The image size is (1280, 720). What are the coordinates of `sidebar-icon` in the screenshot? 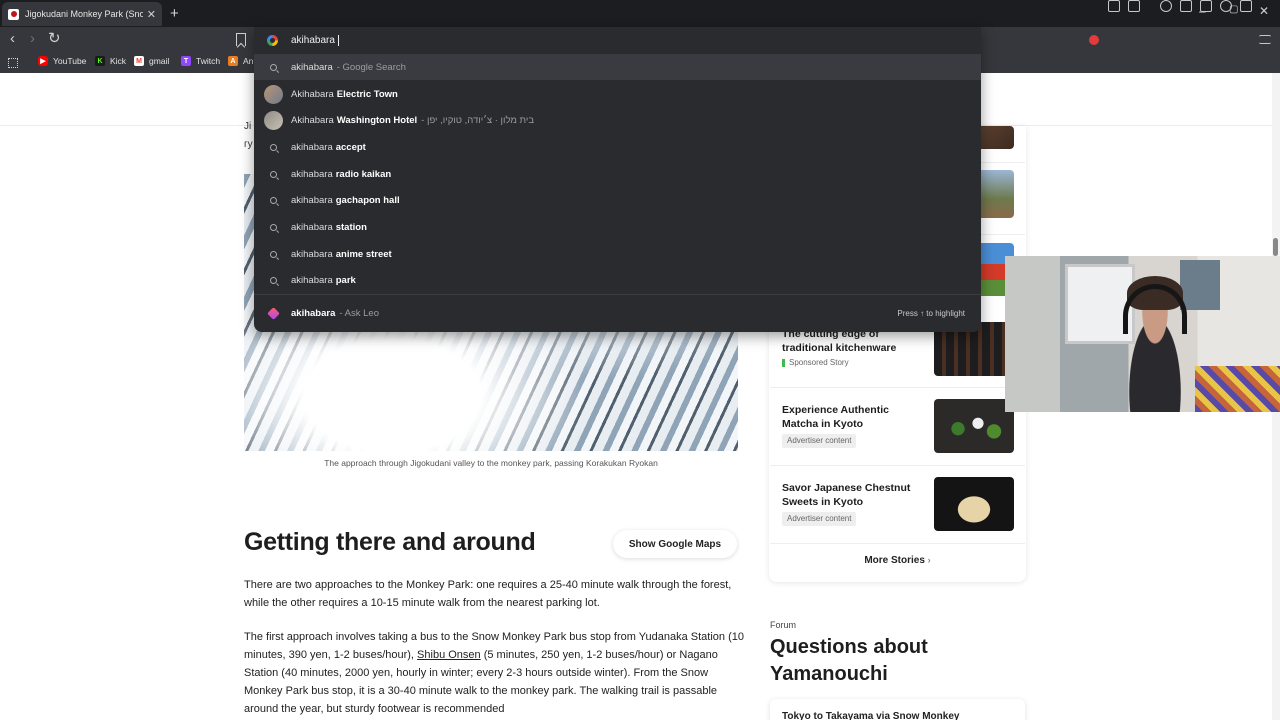 It's located at (1186, 6).